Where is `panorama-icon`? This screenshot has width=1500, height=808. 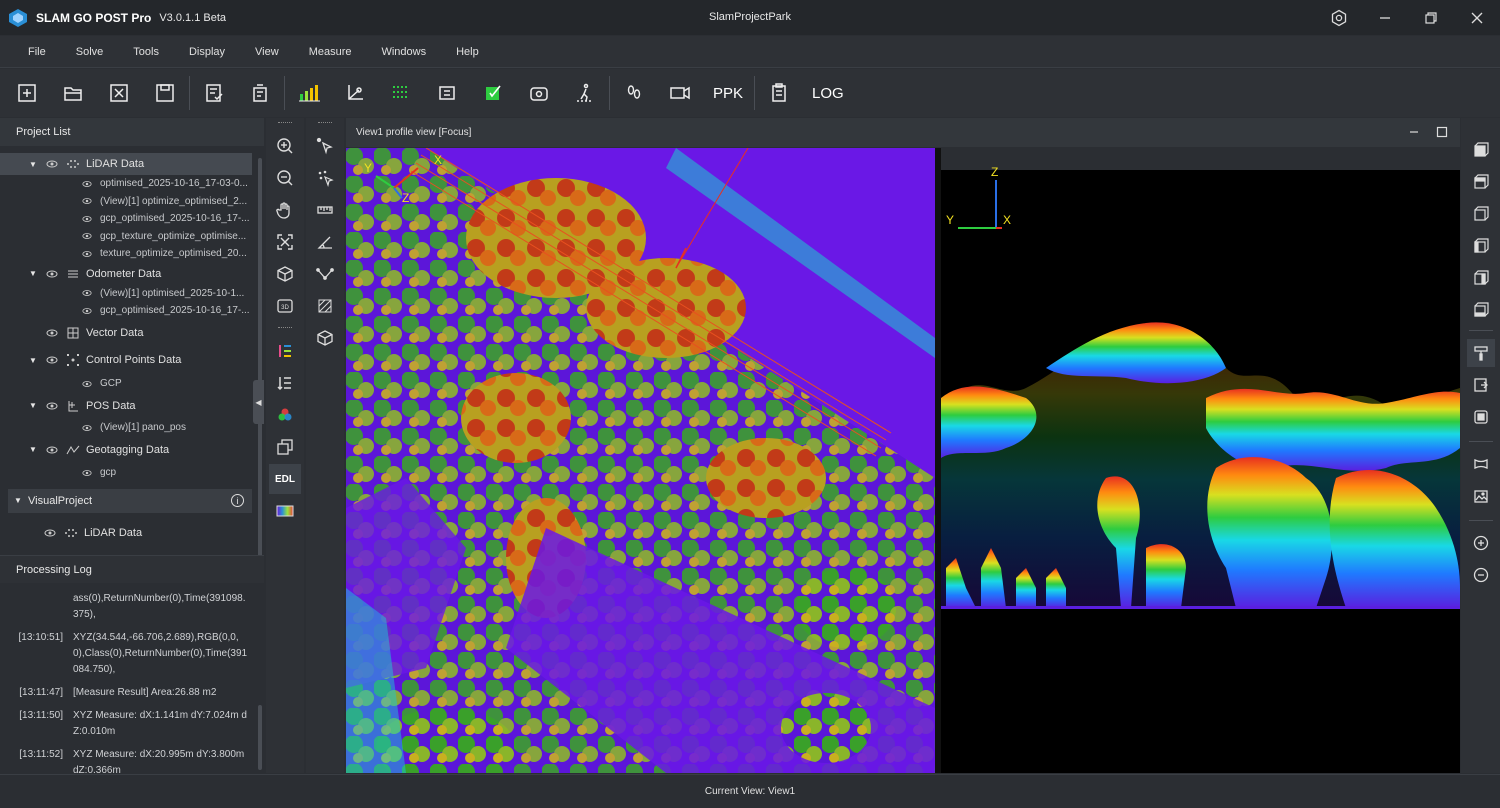 panorama-icon is located at coordinates (539, 93).